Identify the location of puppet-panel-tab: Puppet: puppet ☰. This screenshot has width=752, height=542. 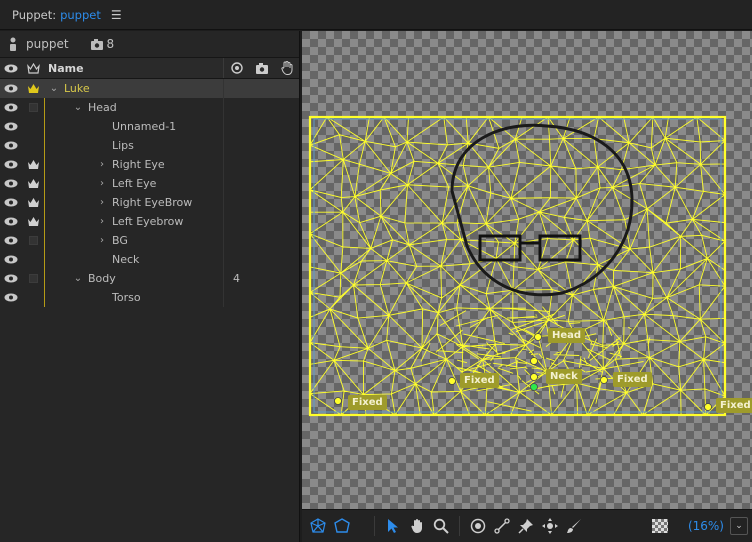
(67, 15).